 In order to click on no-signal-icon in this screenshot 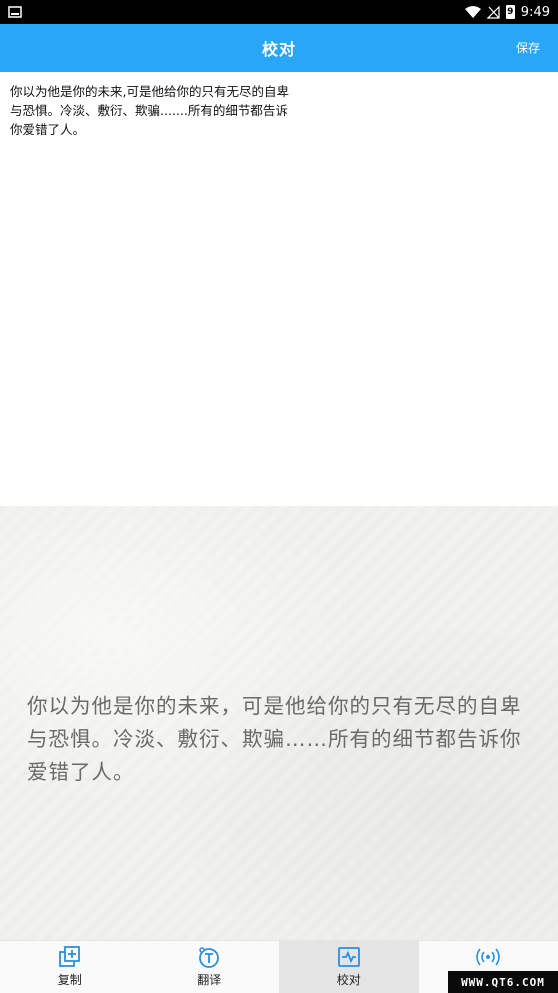, I will do `click(493, 12)`.